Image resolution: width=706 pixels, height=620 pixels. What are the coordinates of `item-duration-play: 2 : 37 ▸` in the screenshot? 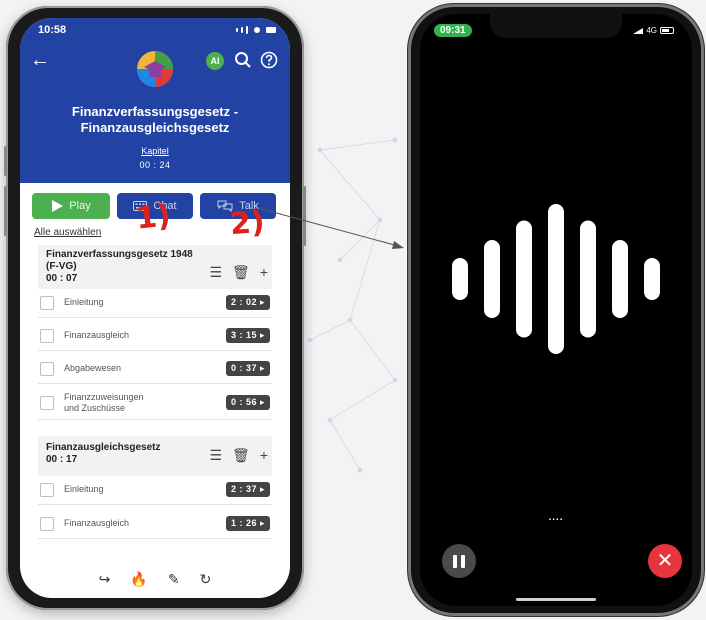 It's located at (247, 489).